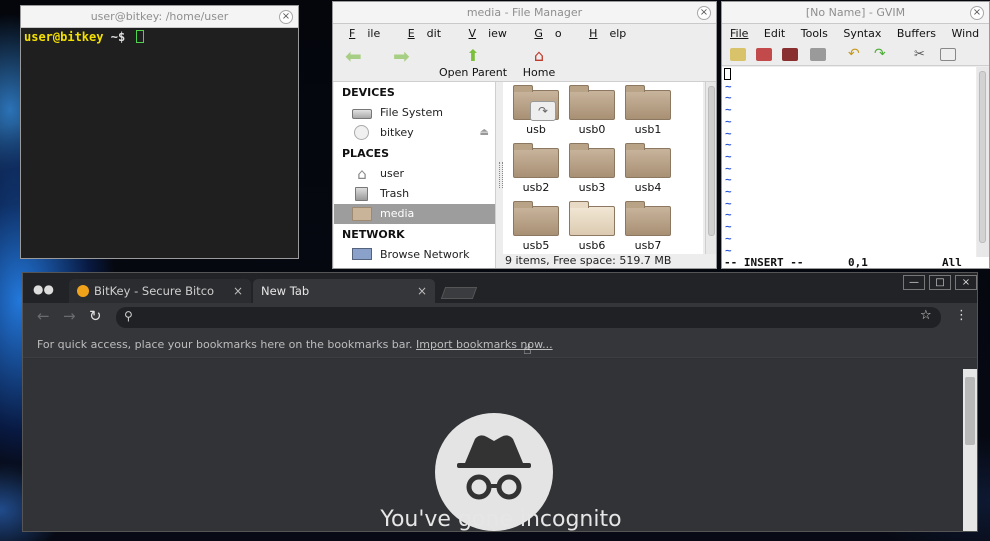 The image size is (990, 541). I want to click on folder-usb5: usb5, so click(536, 226).